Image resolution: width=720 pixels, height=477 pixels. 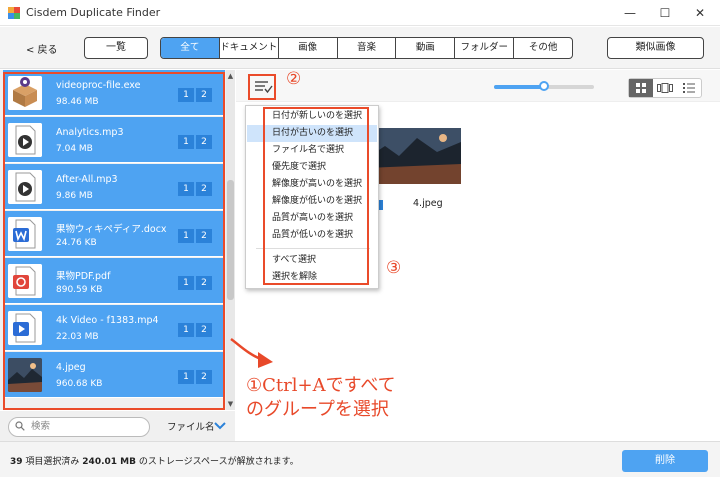 What do you see at coordinates (190, 48) in the screenshot?
I see `tab-all: 全て` at bounding box center [190, 48].